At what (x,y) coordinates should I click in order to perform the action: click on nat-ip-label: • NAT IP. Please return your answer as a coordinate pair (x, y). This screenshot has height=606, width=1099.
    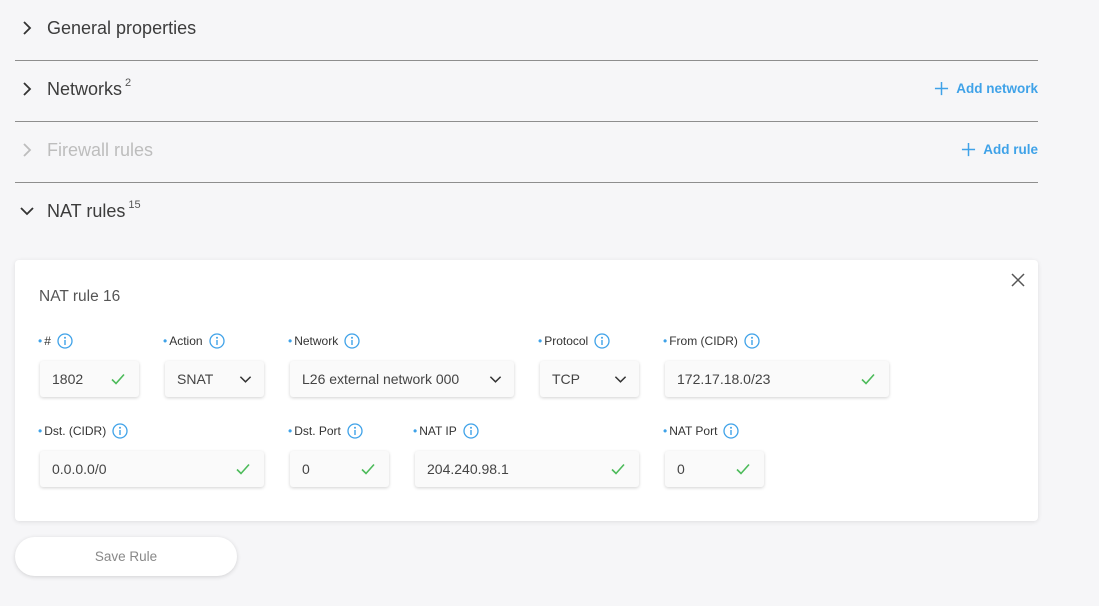
    Looking at the image, I should click on (446, 431).